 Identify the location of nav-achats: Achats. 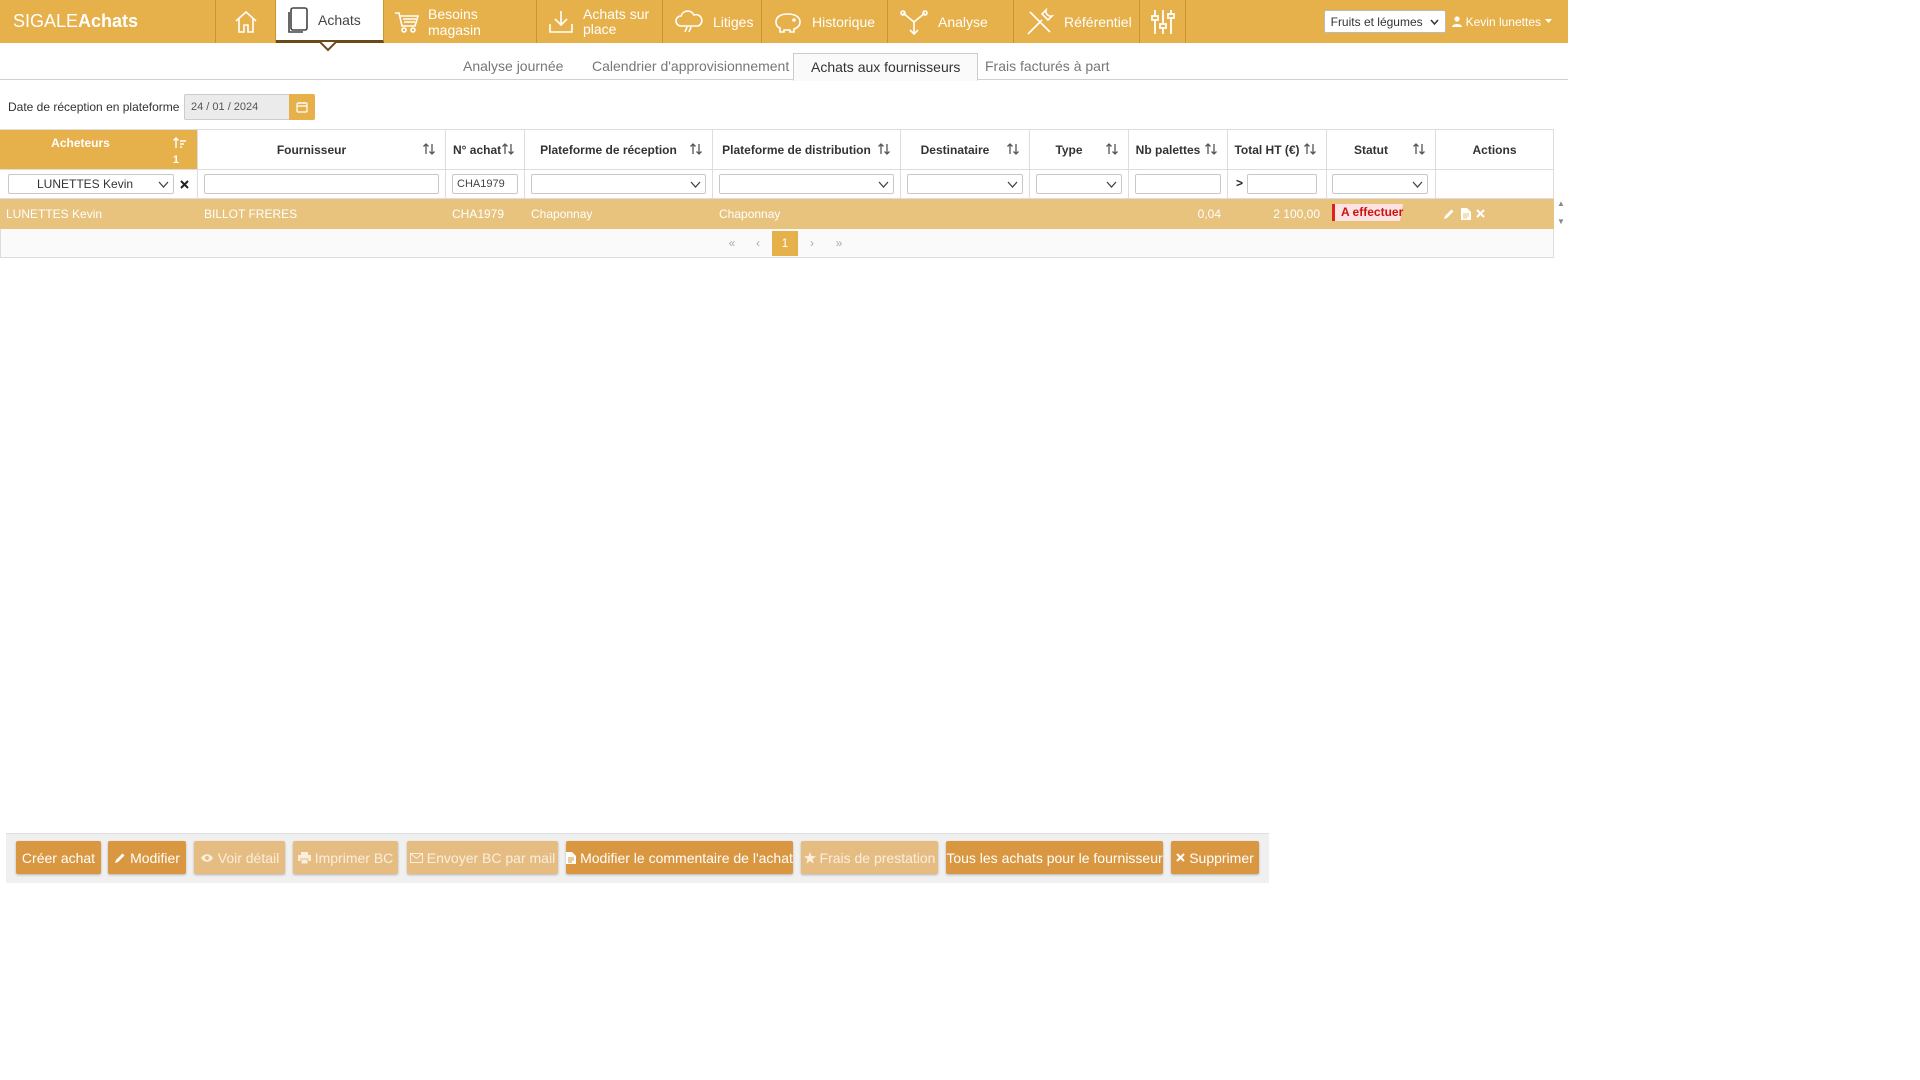
(330, 26).